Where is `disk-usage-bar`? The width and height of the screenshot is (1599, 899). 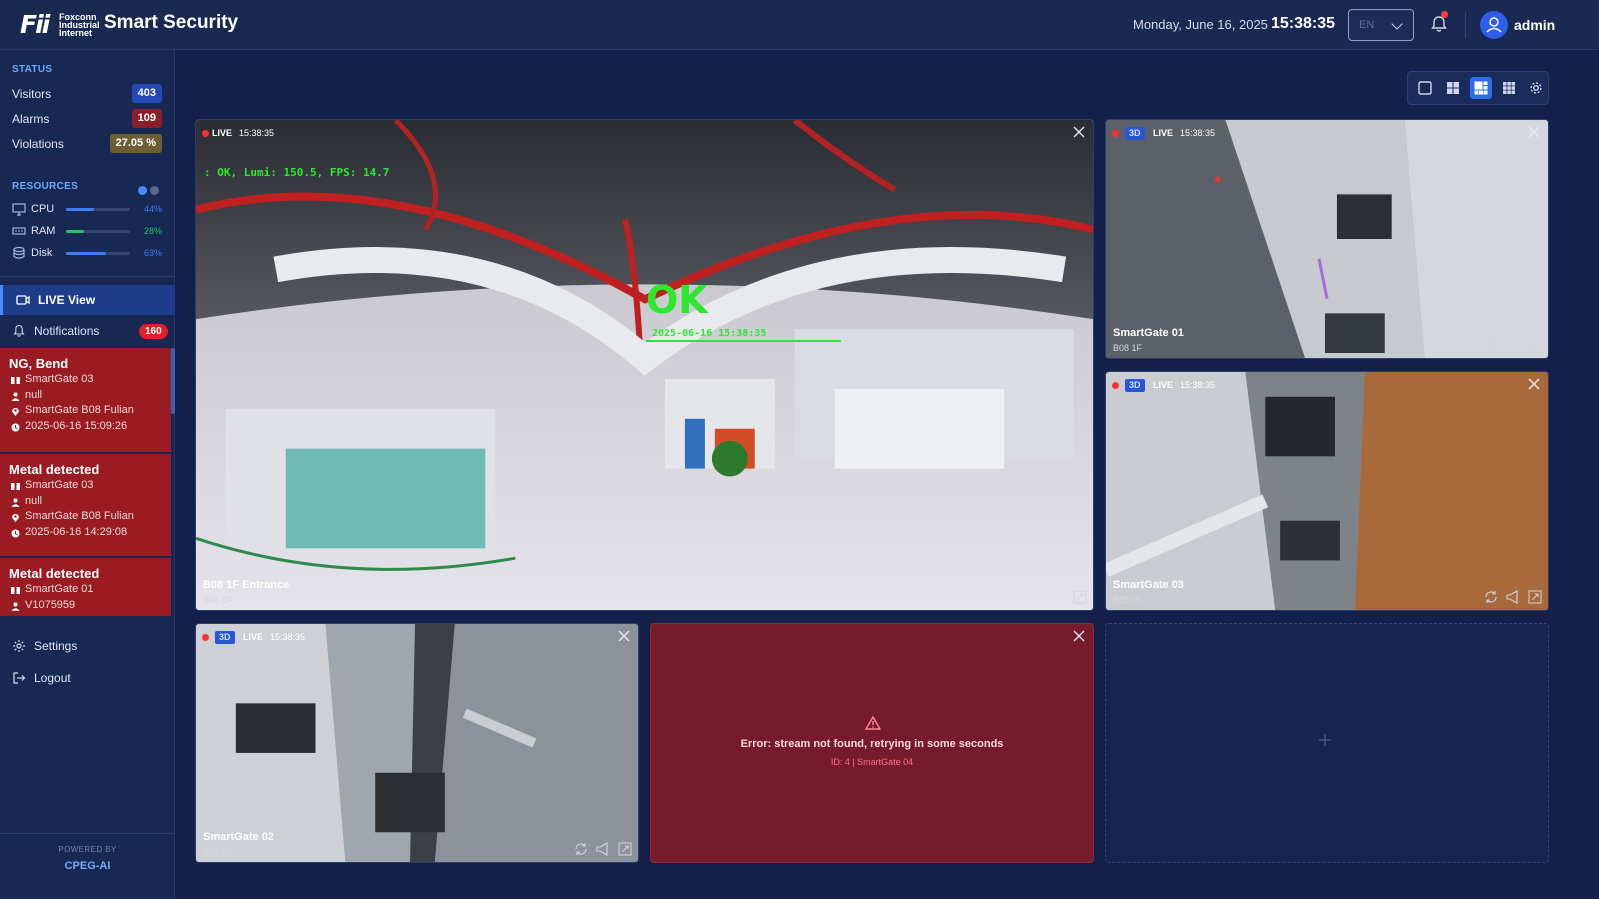 disk-usage-bar is located at coordinates (86, 253).